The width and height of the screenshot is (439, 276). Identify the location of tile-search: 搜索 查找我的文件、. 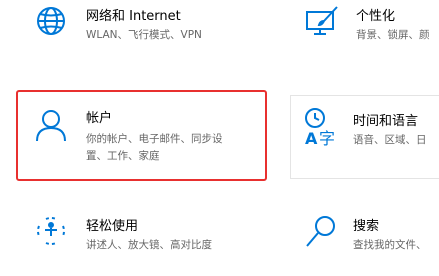
(364, 238).